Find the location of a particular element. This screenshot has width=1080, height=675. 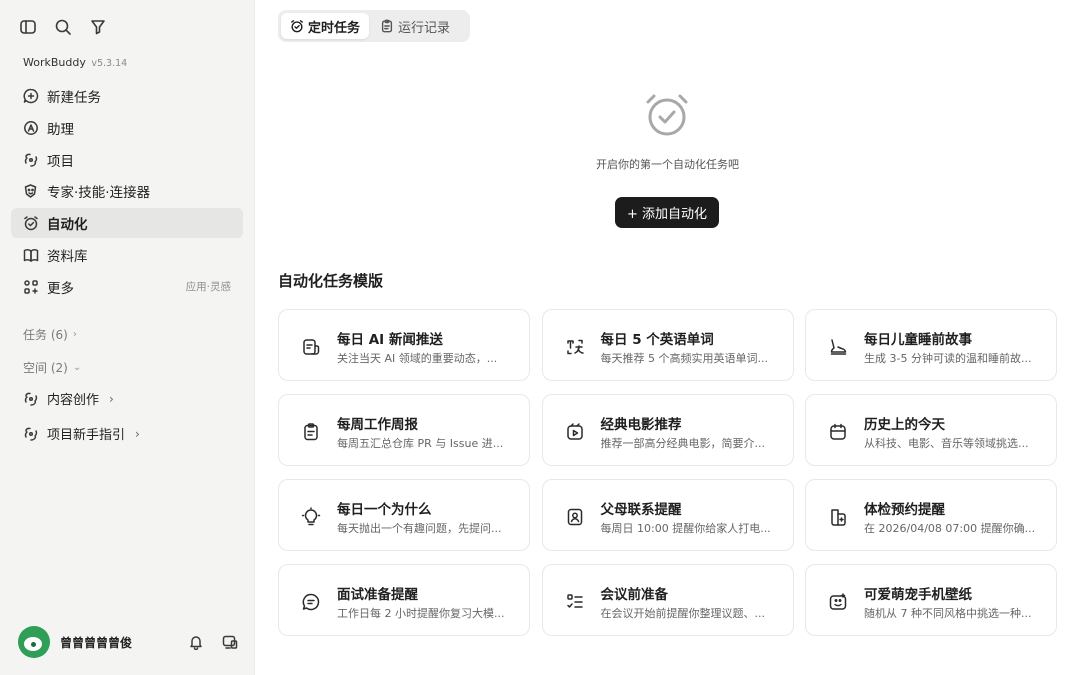

template-title: 会议前准备 is located at coordinates (634, 595).